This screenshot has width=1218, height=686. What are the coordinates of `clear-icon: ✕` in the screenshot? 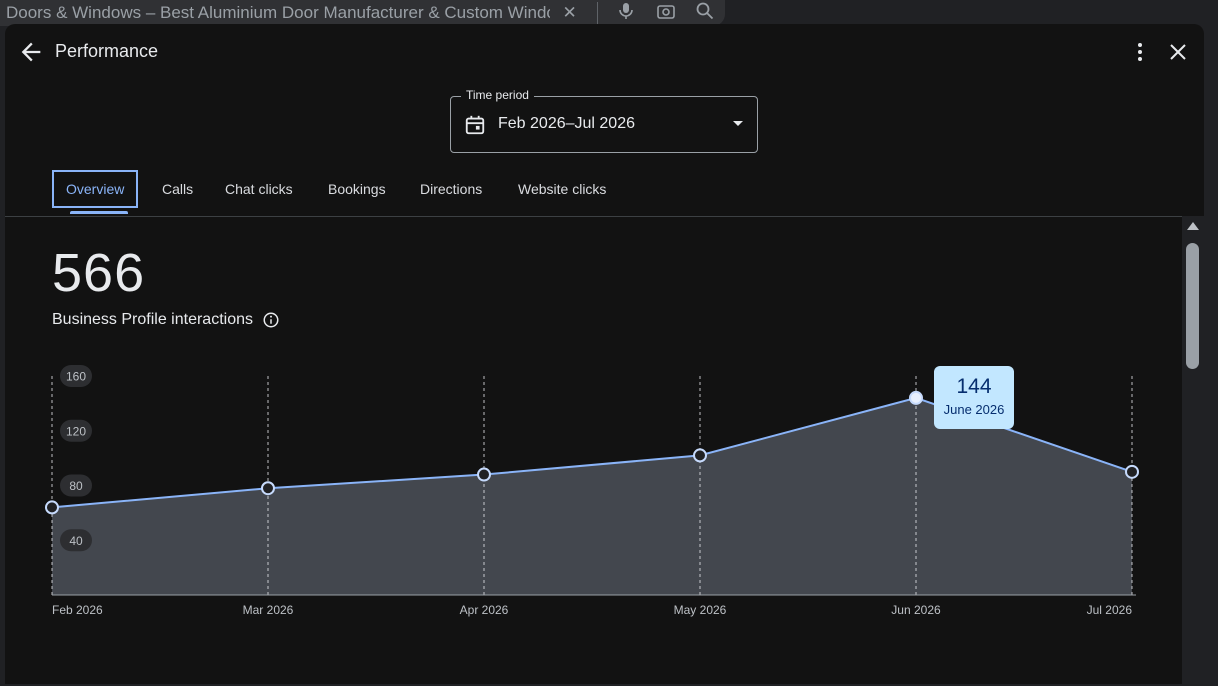 It's located at (570, 13).